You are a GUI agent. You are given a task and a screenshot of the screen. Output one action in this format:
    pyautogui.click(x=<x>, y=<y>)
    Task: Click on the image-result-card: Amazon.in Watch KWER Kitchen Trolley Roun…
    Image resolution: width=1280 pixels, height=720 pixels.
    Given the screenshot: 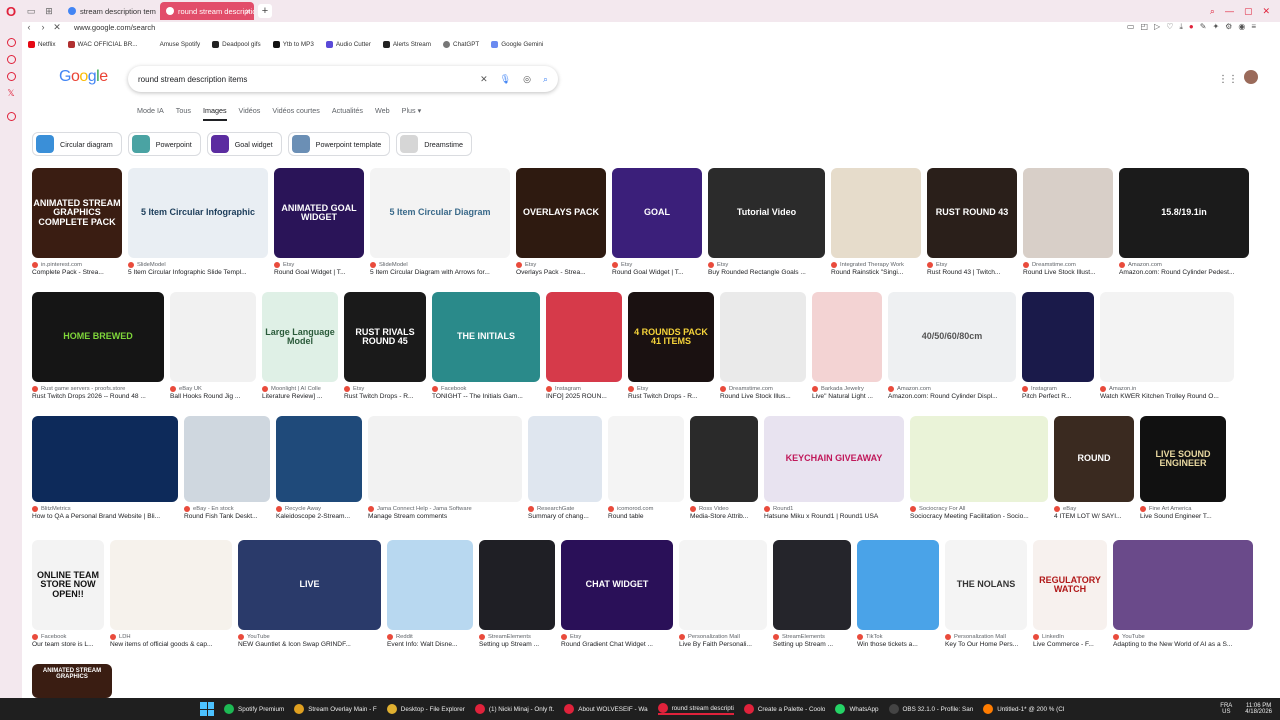 What is the action you would take?
    pyautogui.click(x=1167, y=346)
    